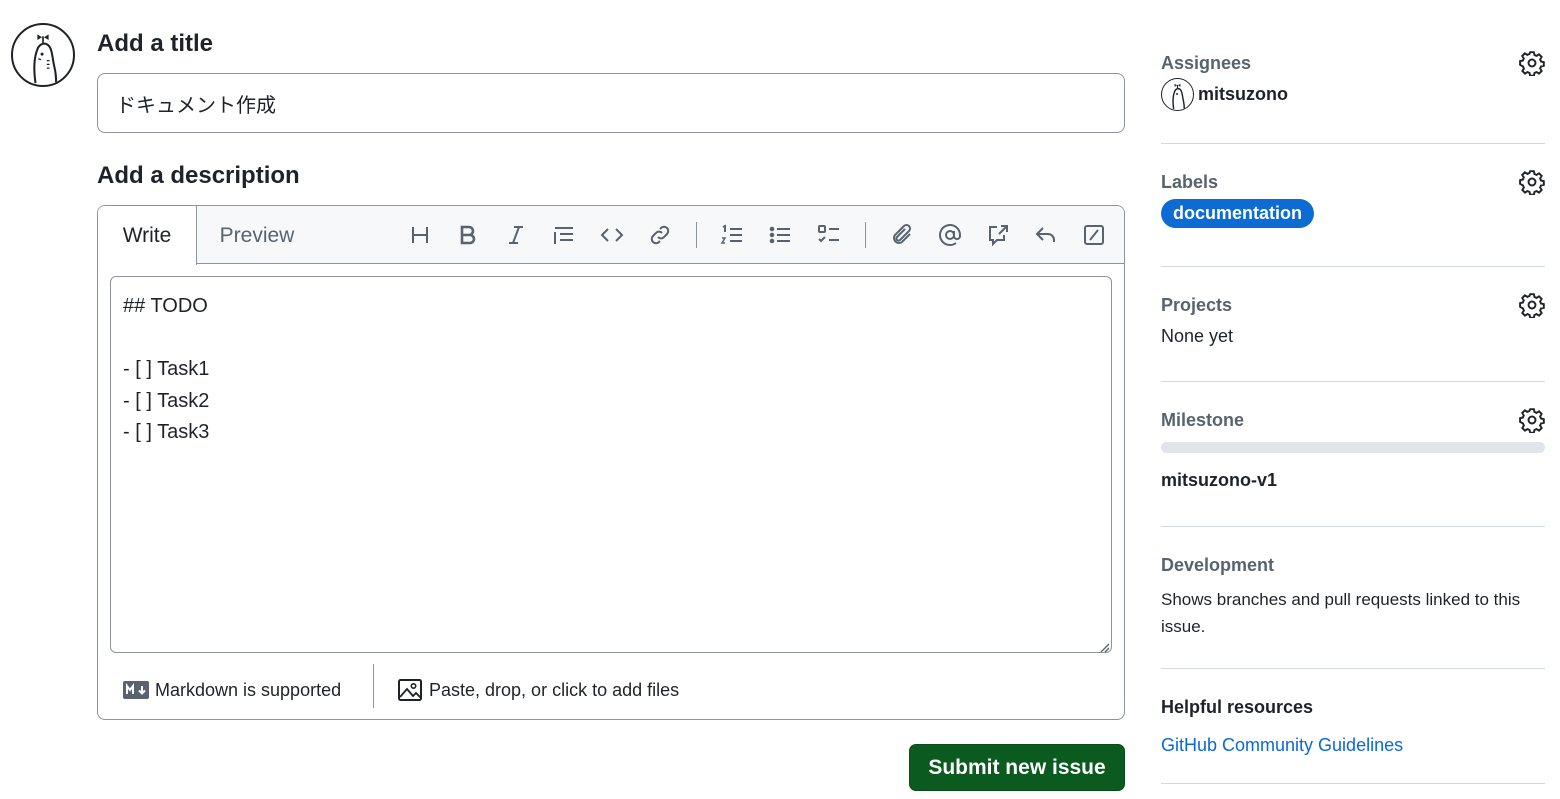  Describe the element at coordinates (1046, 235) in the screenshot. I see `reply-icon` at that location.